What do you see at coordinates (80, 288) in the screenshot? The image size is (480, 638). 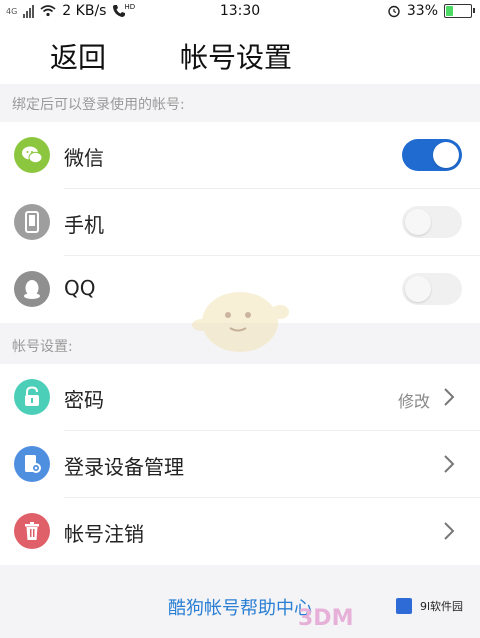 I see `qq-label: QQ` at bounding box center [80, 288].